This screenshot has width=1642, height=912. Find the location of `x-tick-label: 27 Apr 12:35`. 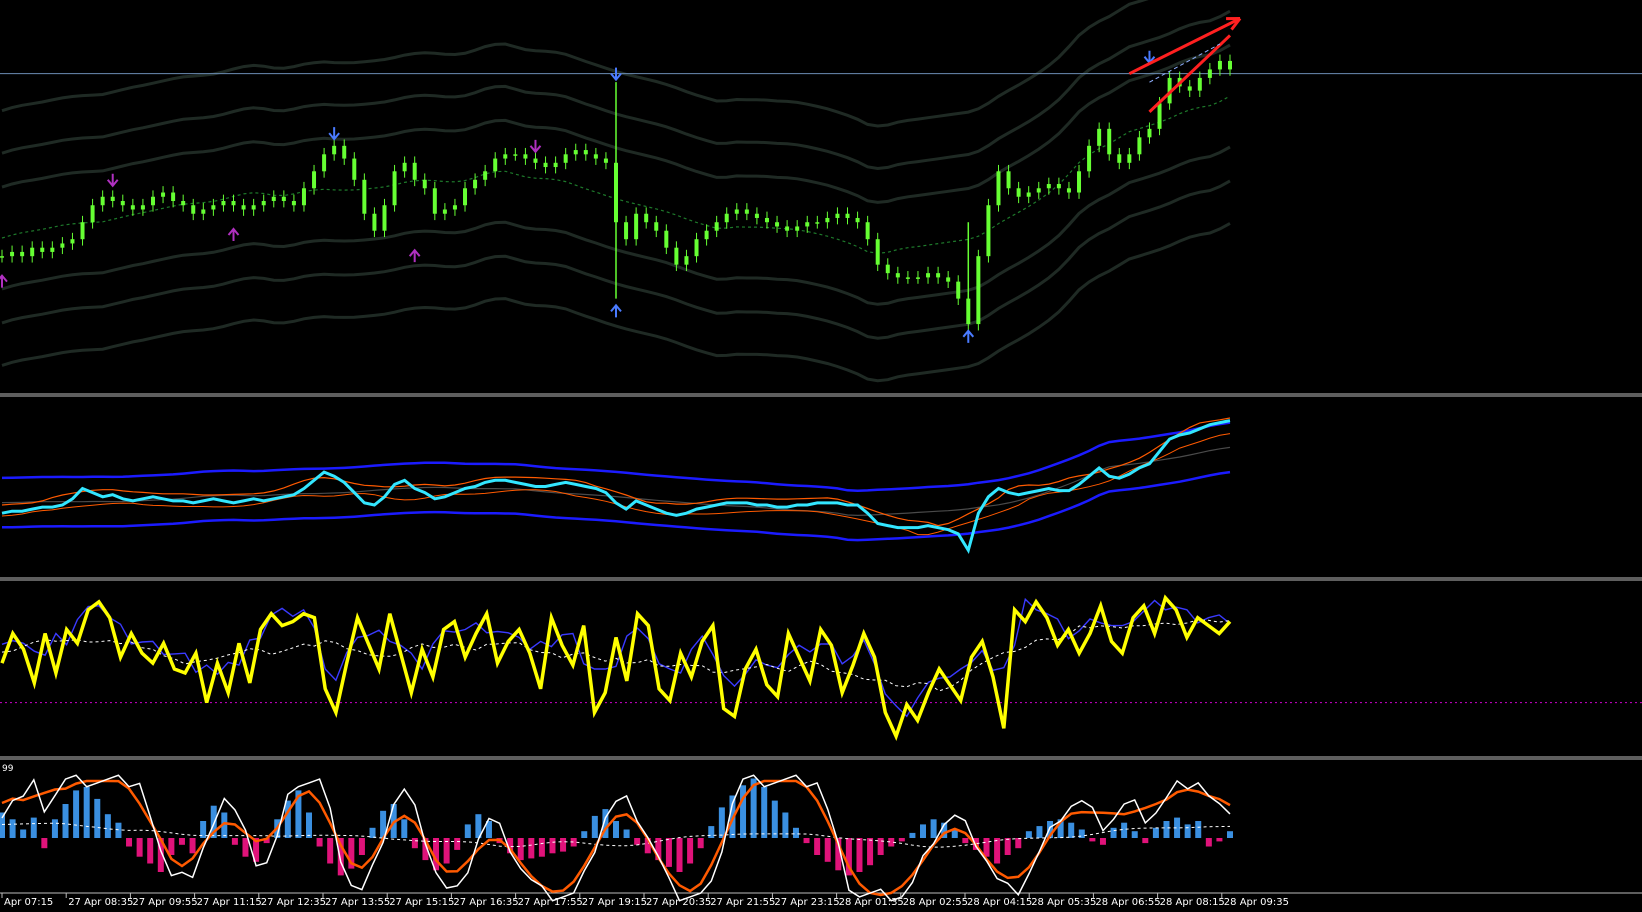

x-tick-label: 27 Apr 12:35 is located at coordinates (293, 902).